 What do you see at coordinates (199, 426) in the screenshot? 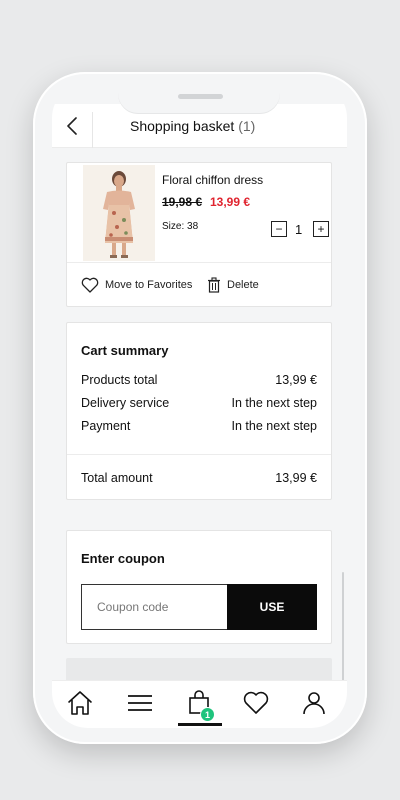
I see `summary-row-payment: Payment In the next step` at bounding box center [199, 426].